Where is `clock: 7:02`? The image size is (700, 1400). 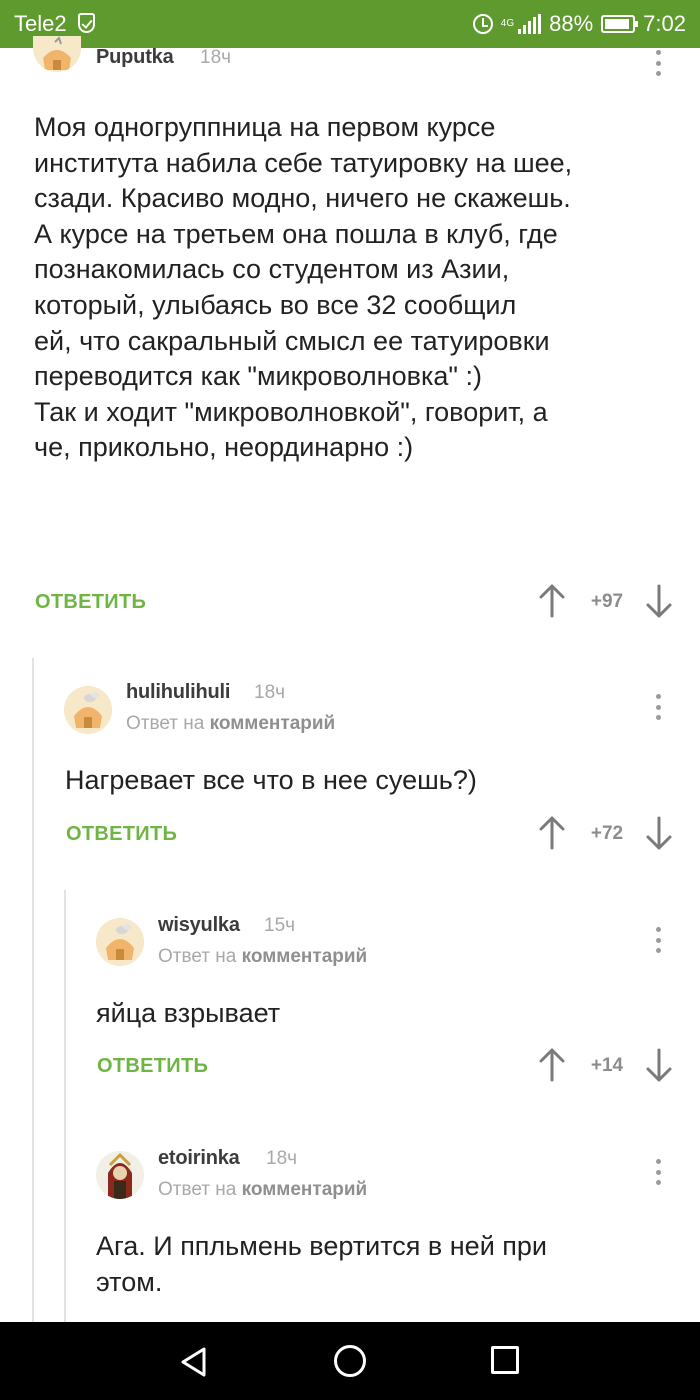
clock: 7:02 is located at coordinates (664, 23).